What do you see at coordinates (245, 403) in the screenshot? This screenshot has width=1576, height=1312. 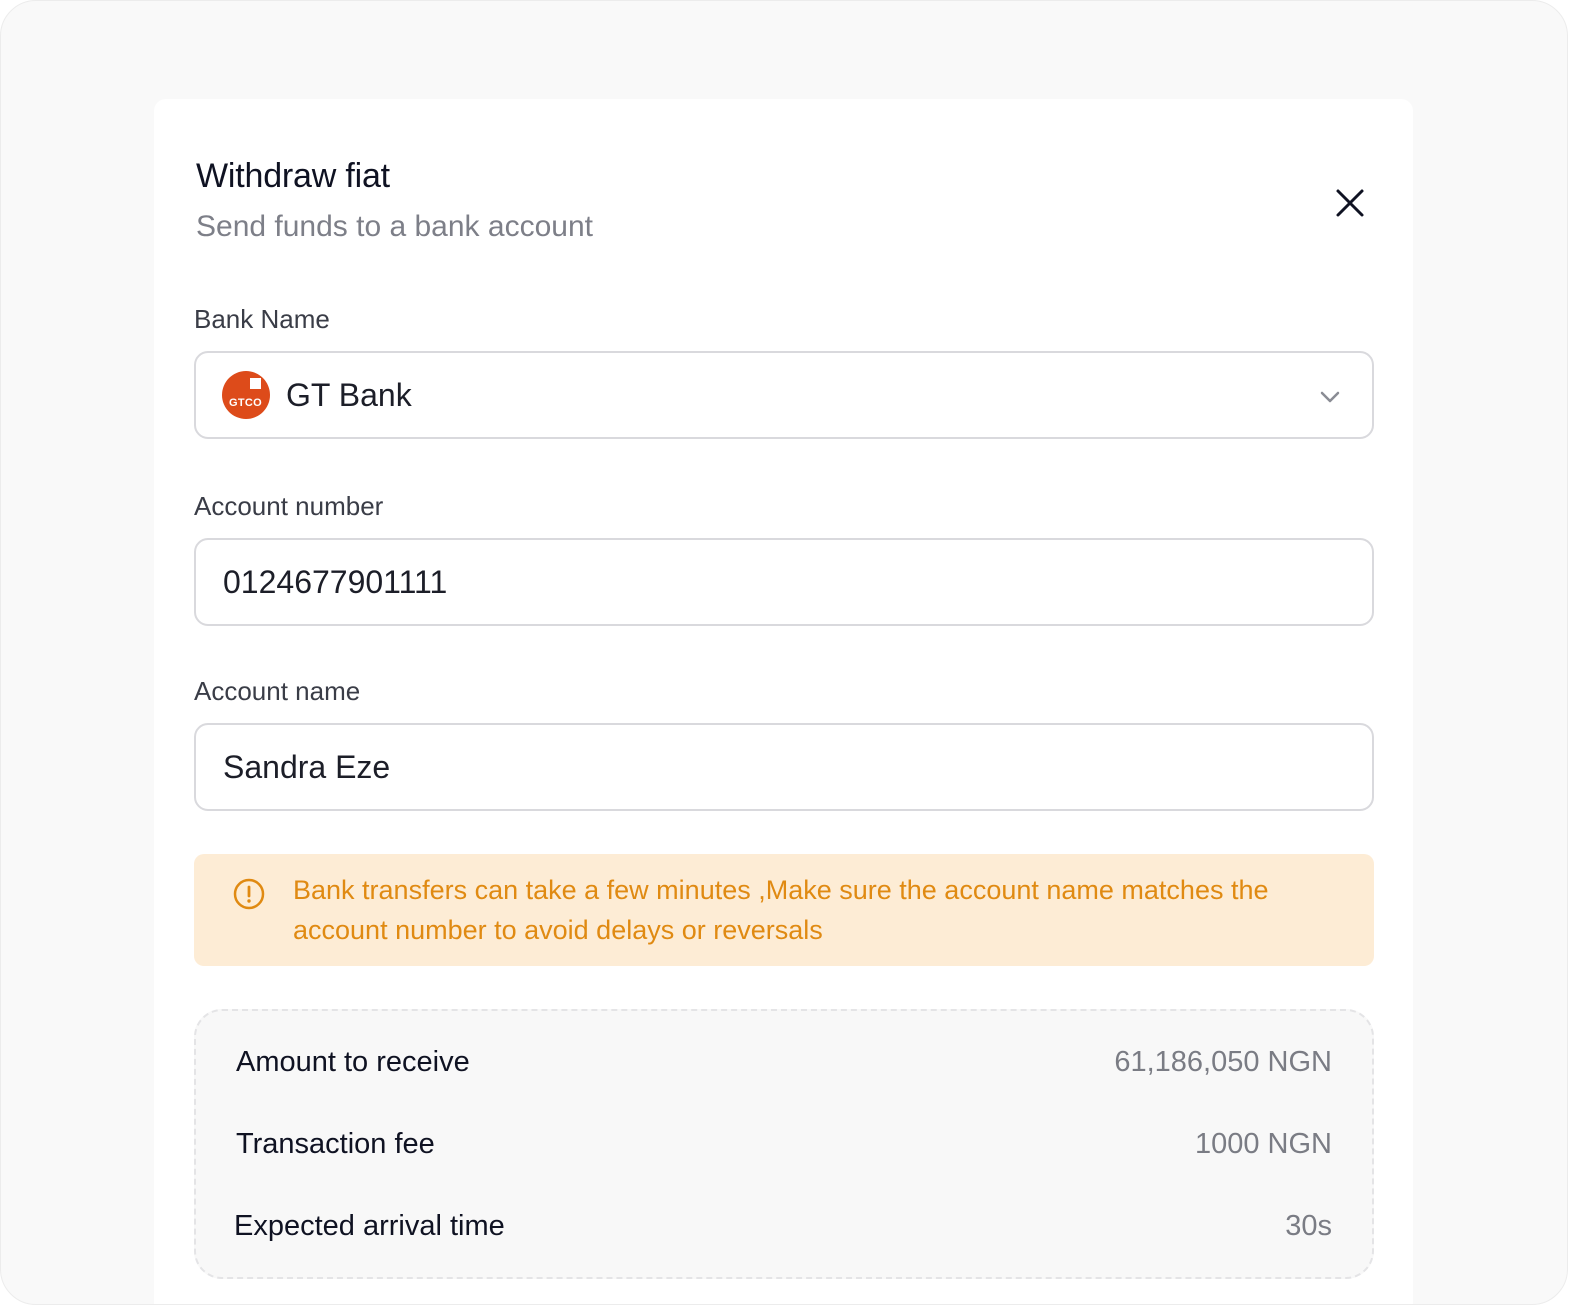 I see `bank-logo-text: GTCO` at bounding box center [245, 403].